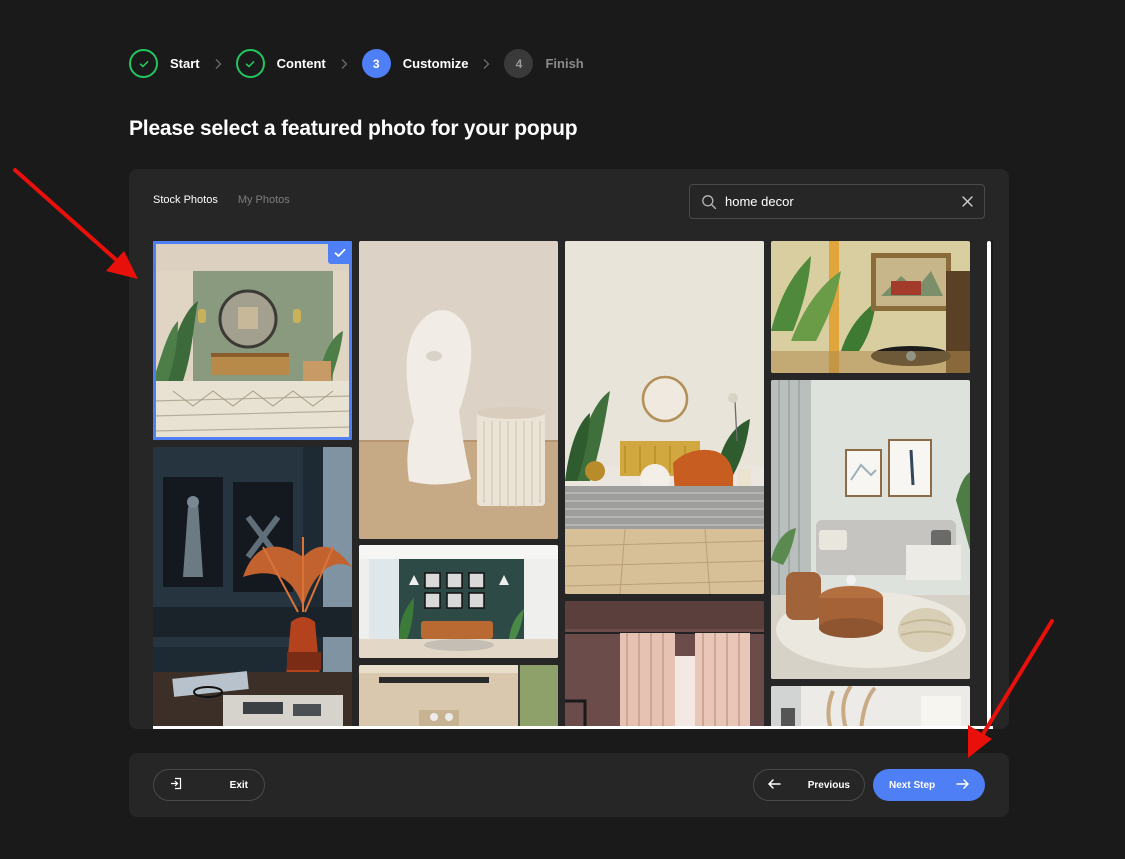 The height and width of the screenshot is (859, 1125). What do you see at coordinates (519, 63) in the screenshot?
I see `step-number-badge: 4` at bounding box center [519, 63].